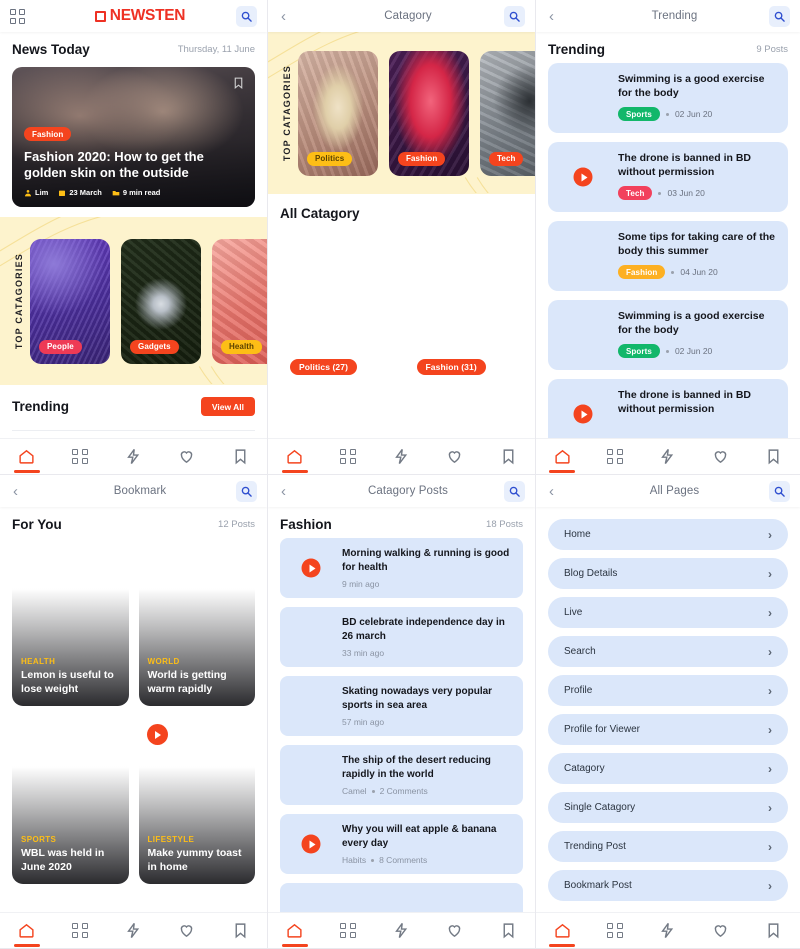  What do you see at coordinates (161, 301) in the screenshot?
I see `category-card: Gadgets` at bounding box center [161, 301].